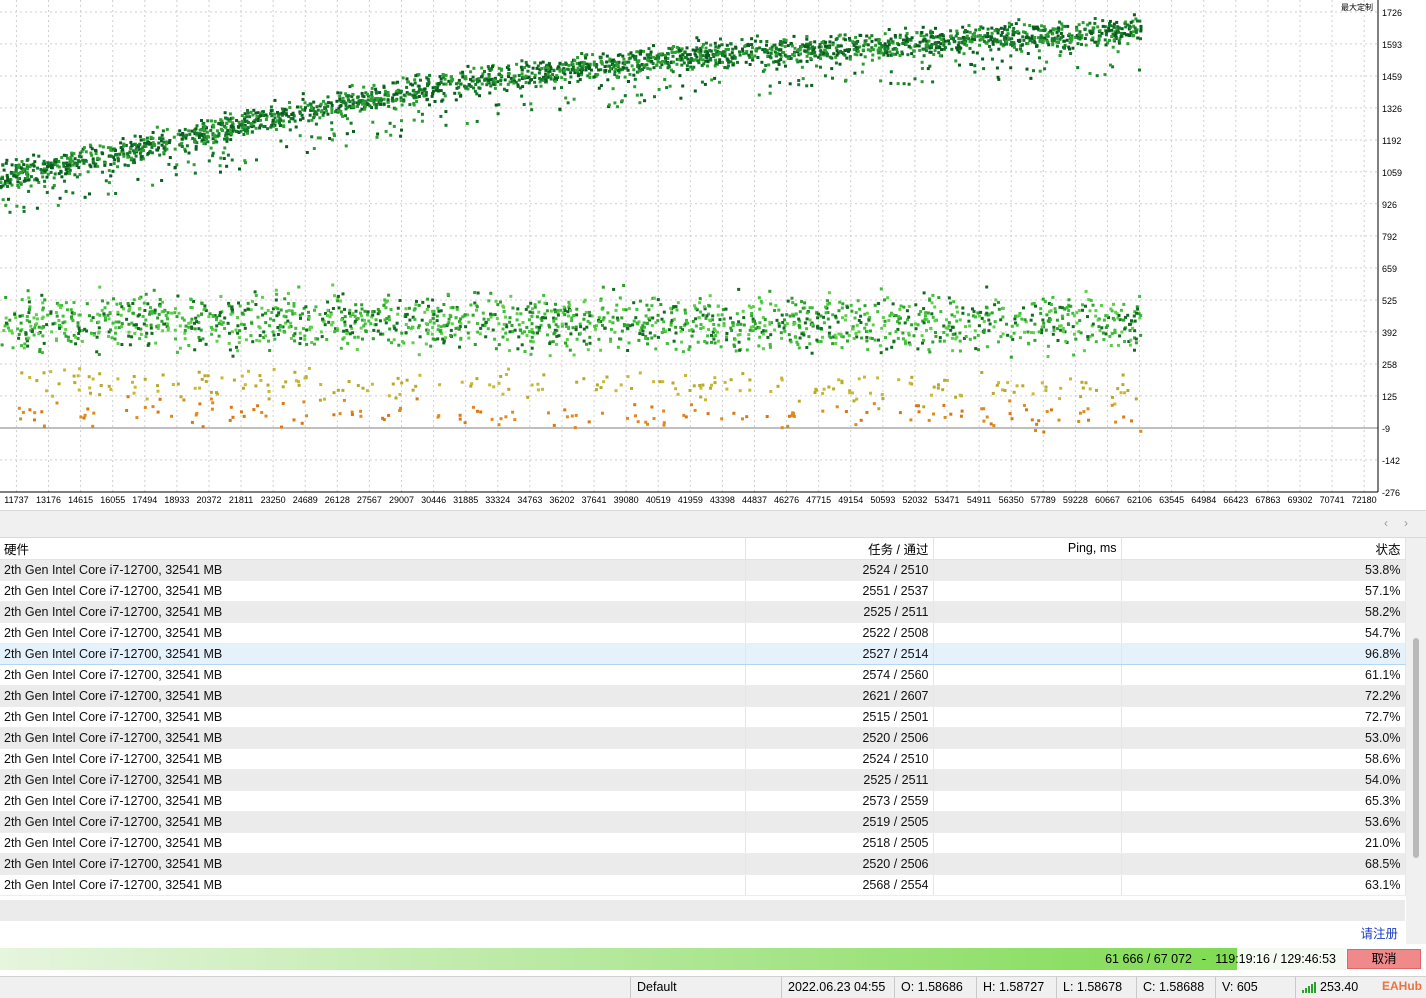  What do you see at coordinates (1263, 549) in the screenshot?
I see `column-header-state: 状态` at bounding box center [1263, 549].